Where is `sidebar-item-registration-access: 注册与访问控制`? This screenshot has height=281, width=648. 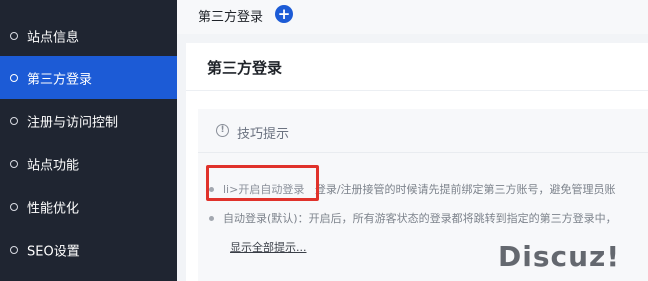 sidebar-item-registration-access: 注册与访问控制 is located at coordinates (88, 120).